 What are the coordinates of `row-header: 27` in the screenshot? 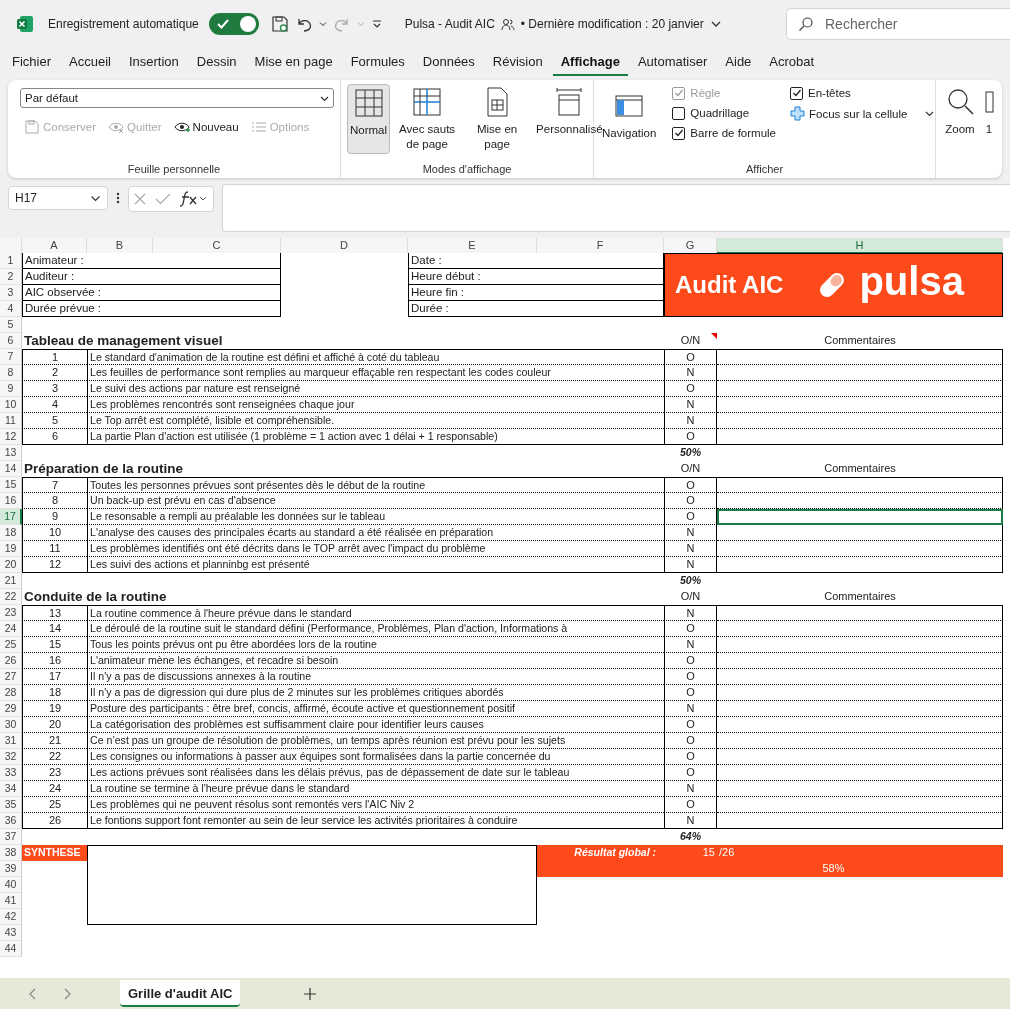 It's located at (11, 677).